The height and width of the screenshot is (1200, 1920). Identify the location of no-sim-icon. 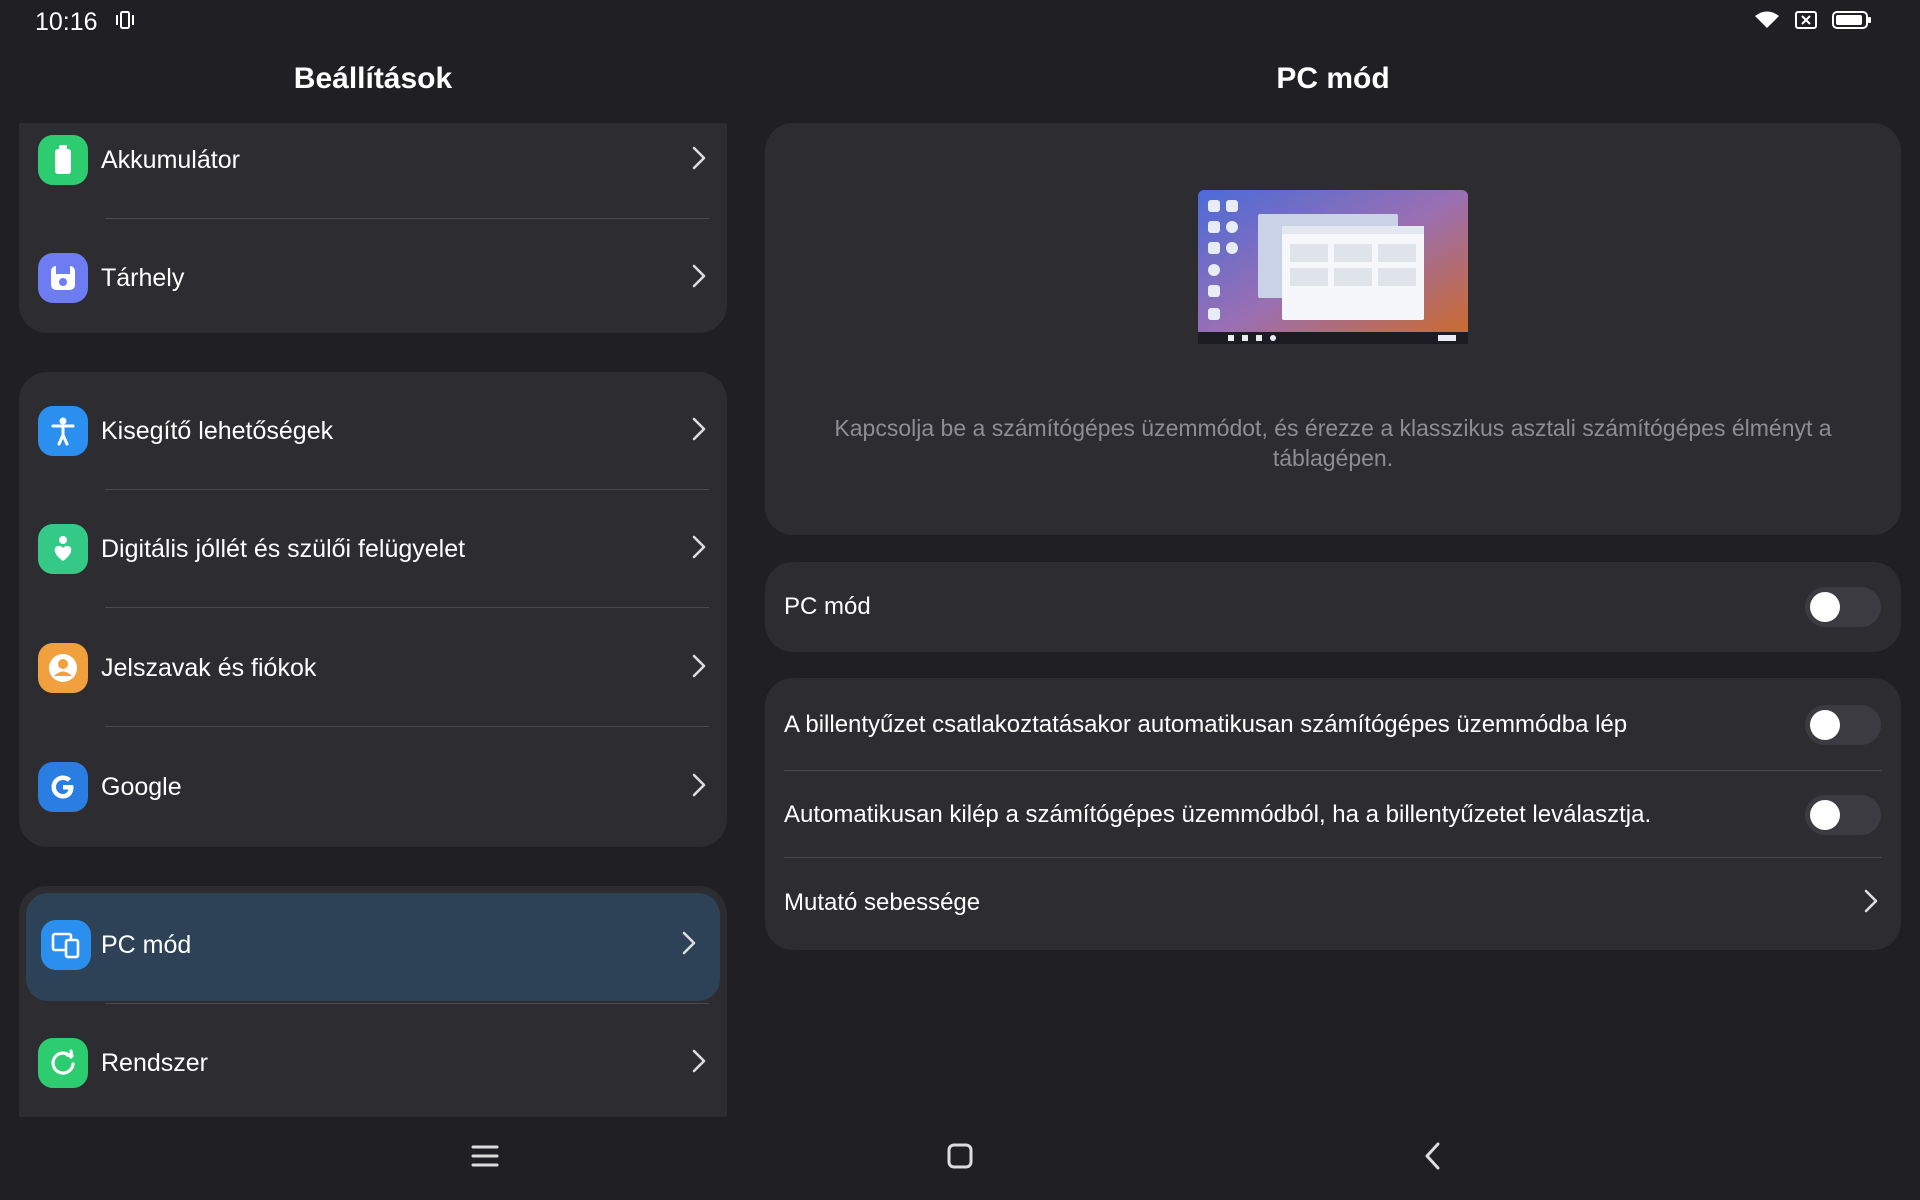
(1806, 22).